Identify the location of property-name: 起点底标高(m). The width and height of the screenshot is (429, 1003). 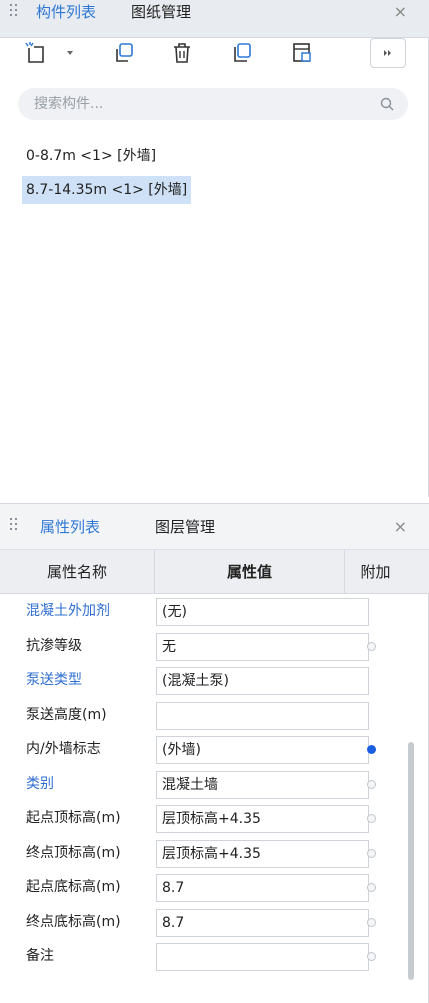
(73, 887).